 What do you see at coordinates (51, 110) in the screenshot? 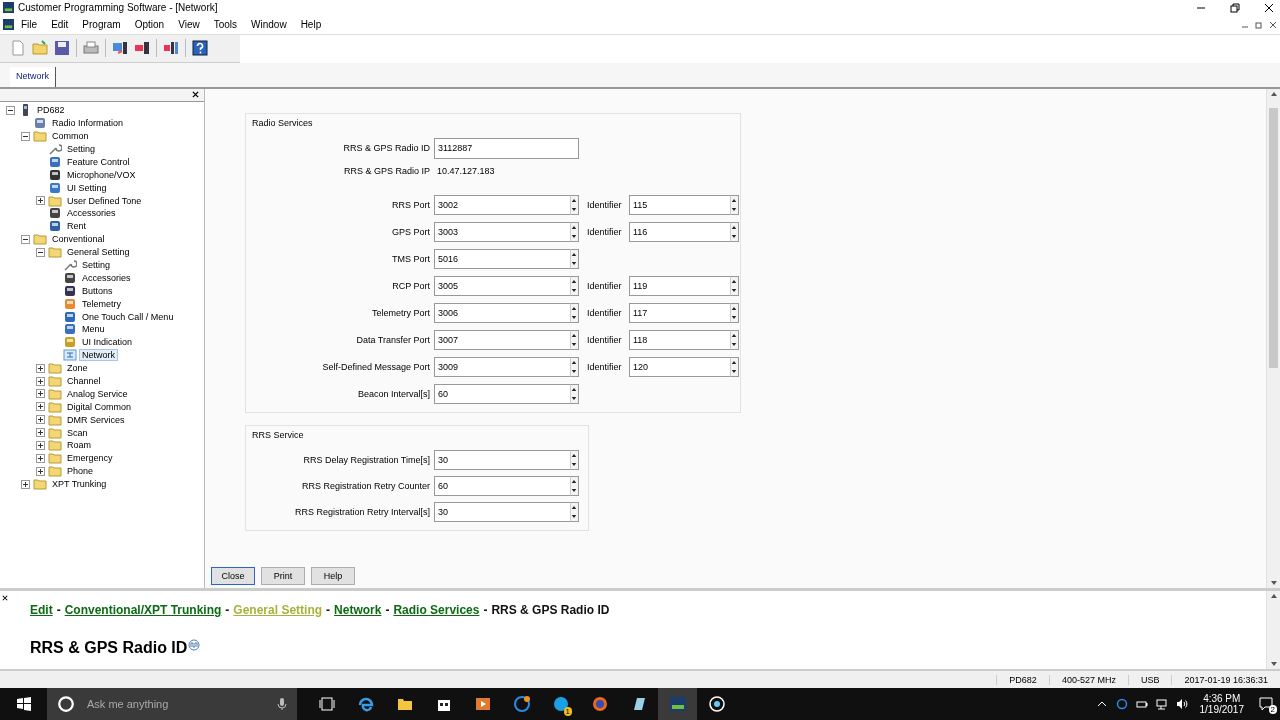
I see `tree-item: PD682` at bounding box center [51, 110].